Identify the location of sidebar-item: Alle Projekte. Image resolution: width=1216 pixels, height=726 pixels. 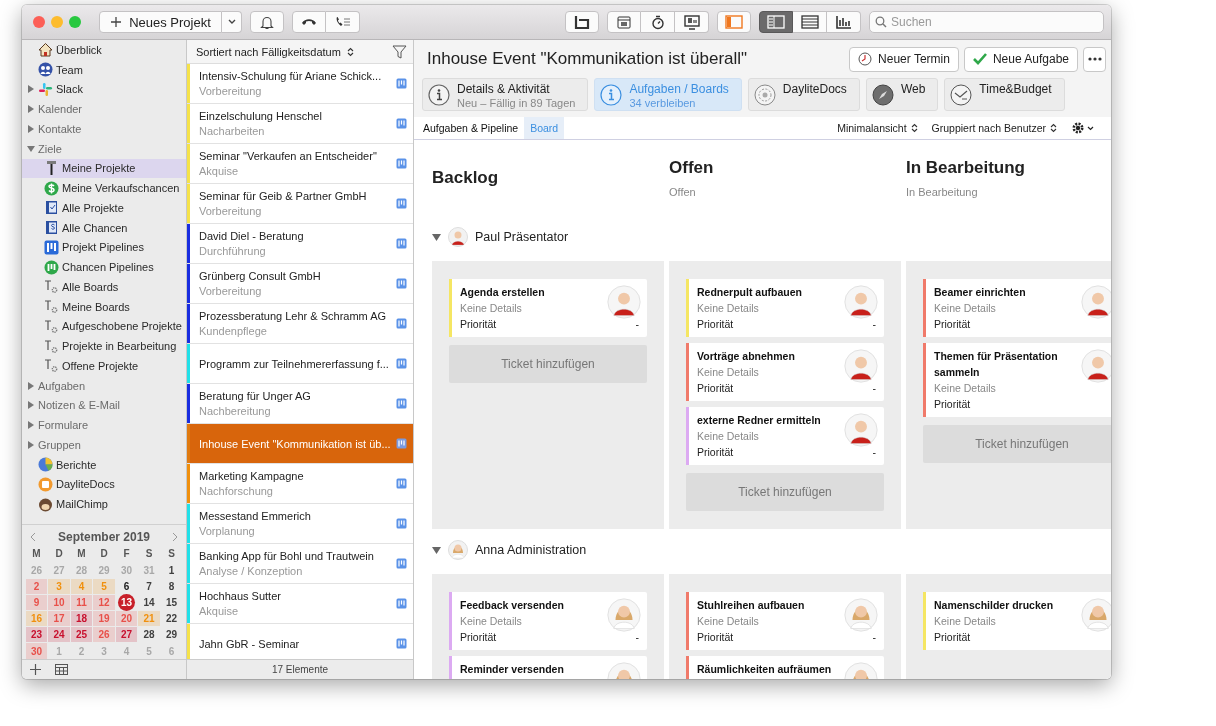
(104, 208).